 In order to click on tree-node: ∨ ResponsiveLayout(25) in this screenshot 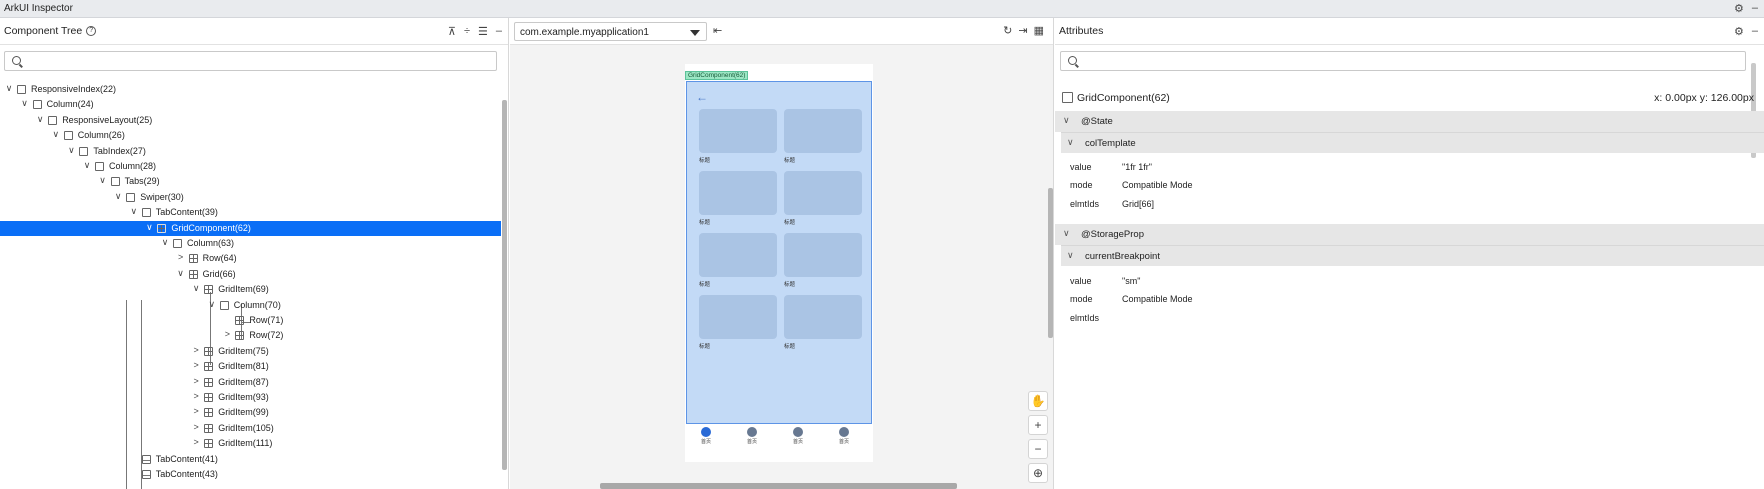, I will do `click(250, 120)`.